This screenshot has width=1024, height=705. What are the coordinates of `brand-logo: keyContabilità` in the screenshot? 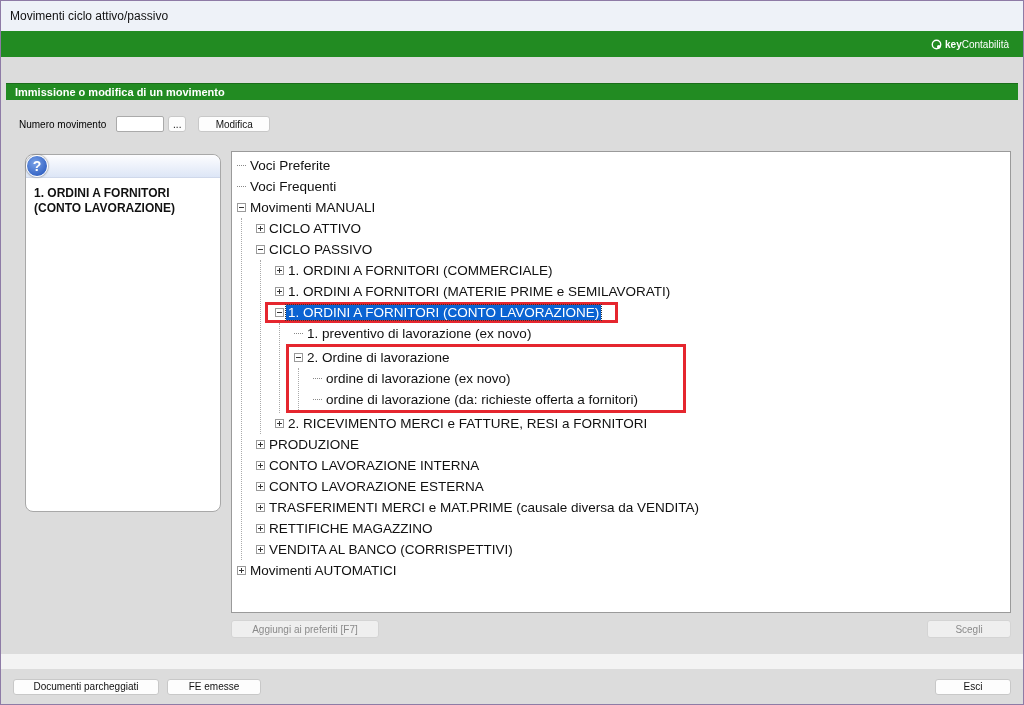 It's located at (977, 44).